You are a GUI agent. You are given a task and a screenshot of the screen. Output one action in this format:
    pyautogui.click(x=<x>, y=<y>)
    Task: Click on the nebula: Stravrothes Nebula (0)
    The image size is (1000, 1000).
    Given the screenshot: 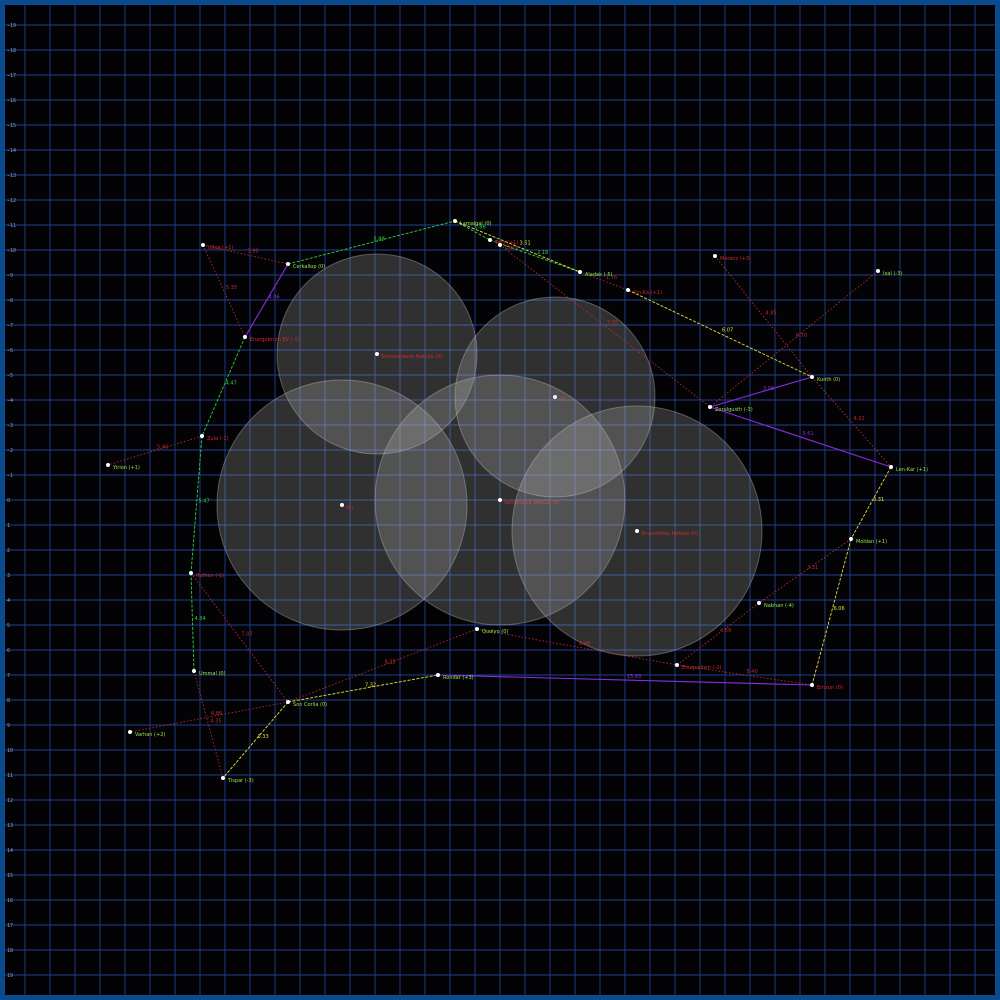 What is the action you would take?
    pyautogui.click(x=637, y=531)
    